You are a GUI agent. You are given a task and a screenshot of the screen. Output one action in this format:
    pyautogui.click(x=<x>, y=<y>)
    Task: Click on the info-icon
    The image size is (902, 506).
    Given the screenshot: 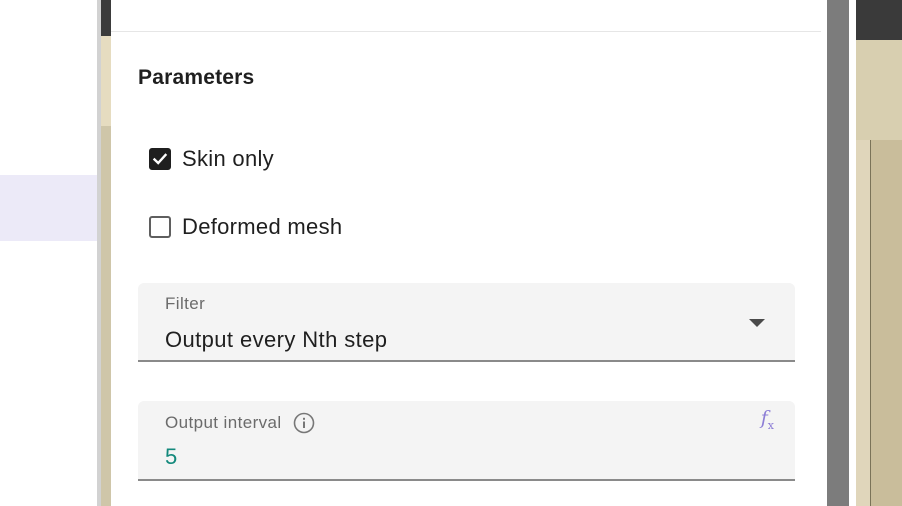 What is the action you would take?
    pyautogui.click(x=304, y=423)
    